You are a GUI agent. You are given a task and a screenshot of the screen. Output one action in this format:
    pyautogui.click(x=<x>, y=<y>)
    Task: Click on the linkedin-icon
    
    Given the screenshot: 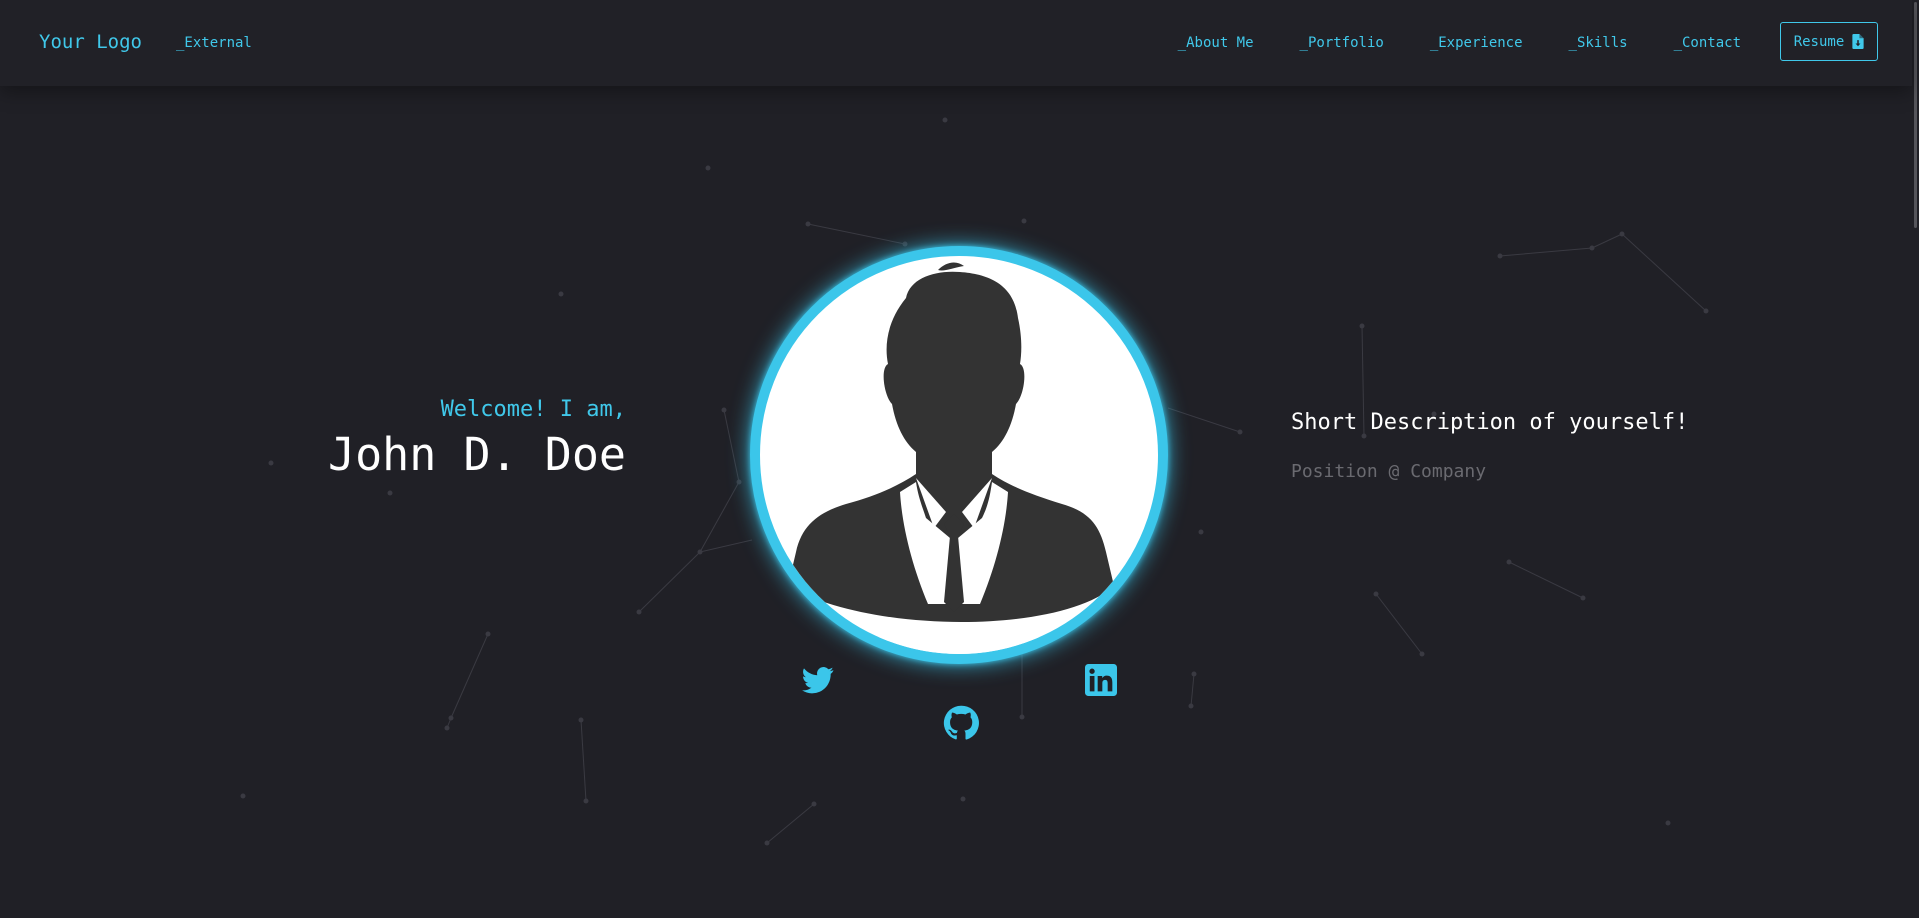 What is the action you would take?
    pyautogui.click(x=1101, y=680)
    